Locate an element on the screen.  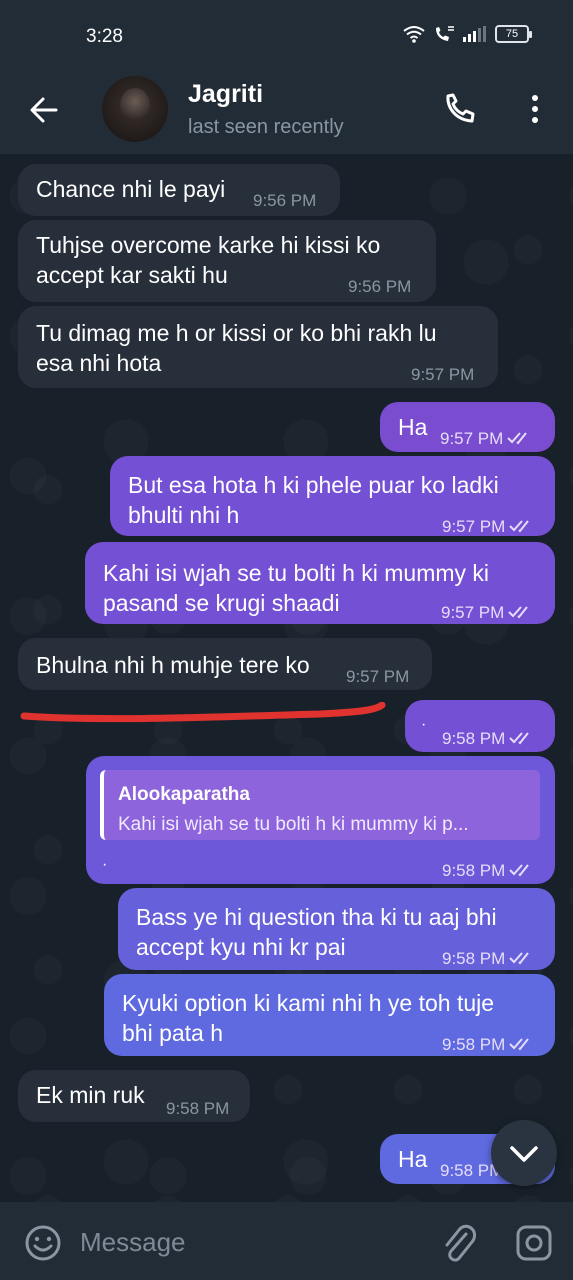
call-button is located at coordinates (459, 109).